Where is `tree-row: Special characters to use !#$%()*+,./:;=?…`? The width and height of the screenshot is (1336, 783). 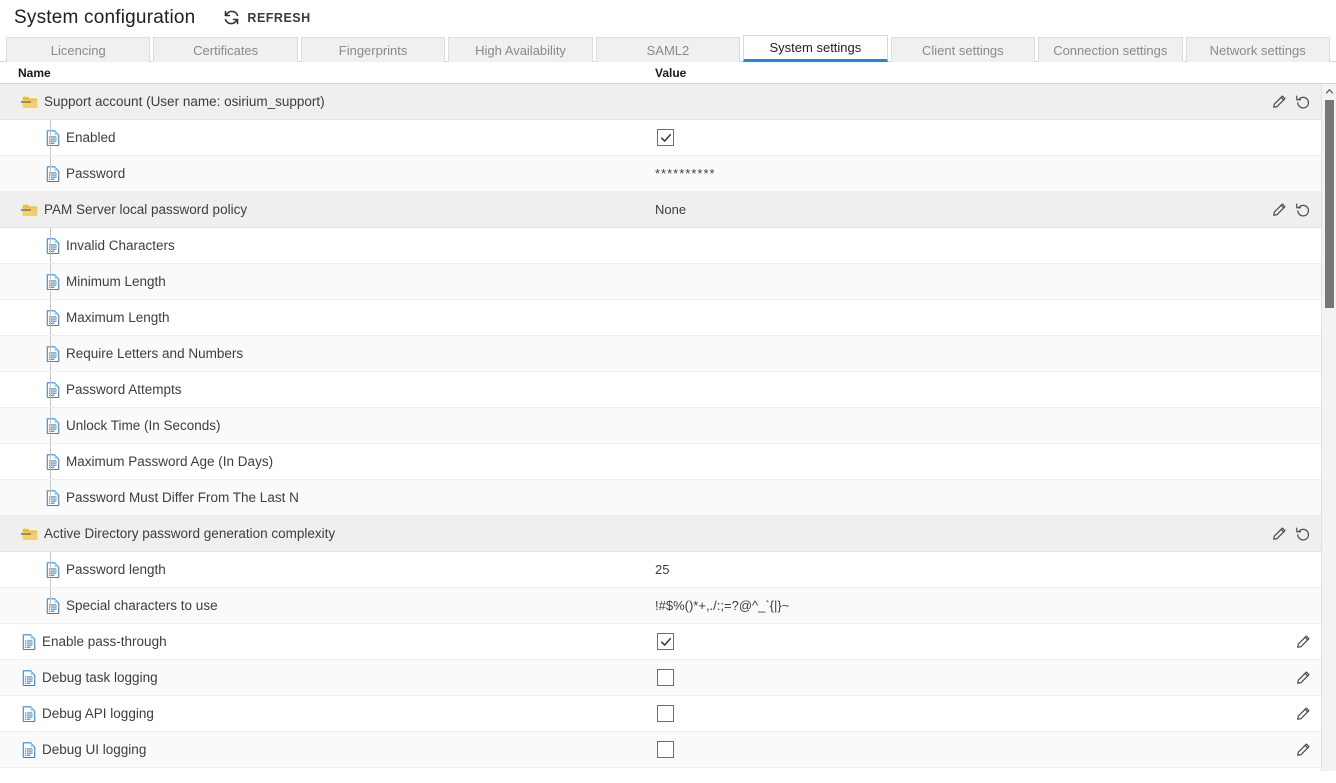
tree-row: Special characters to use !#$%()*+,./:;=?… is located at coordinates (660, 606).